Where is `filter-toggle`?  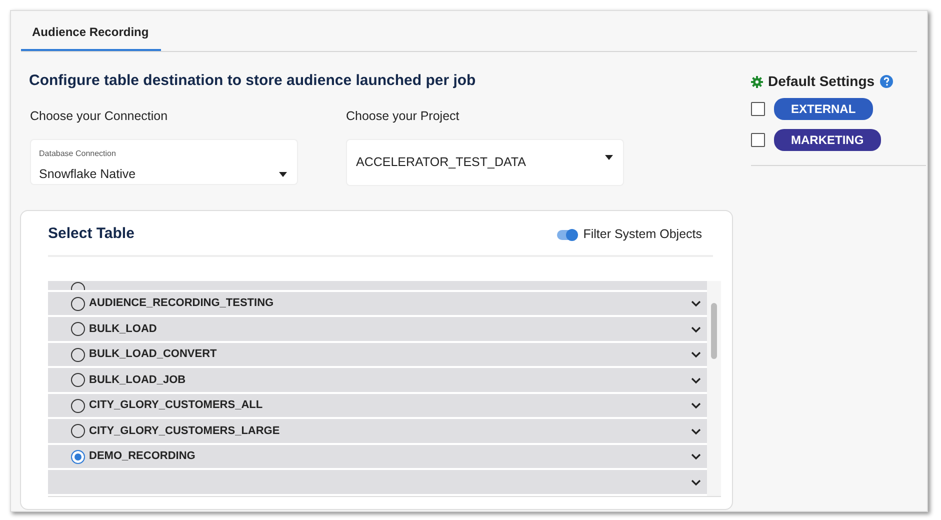 filter-toggle is located at coordinates (567, 235).